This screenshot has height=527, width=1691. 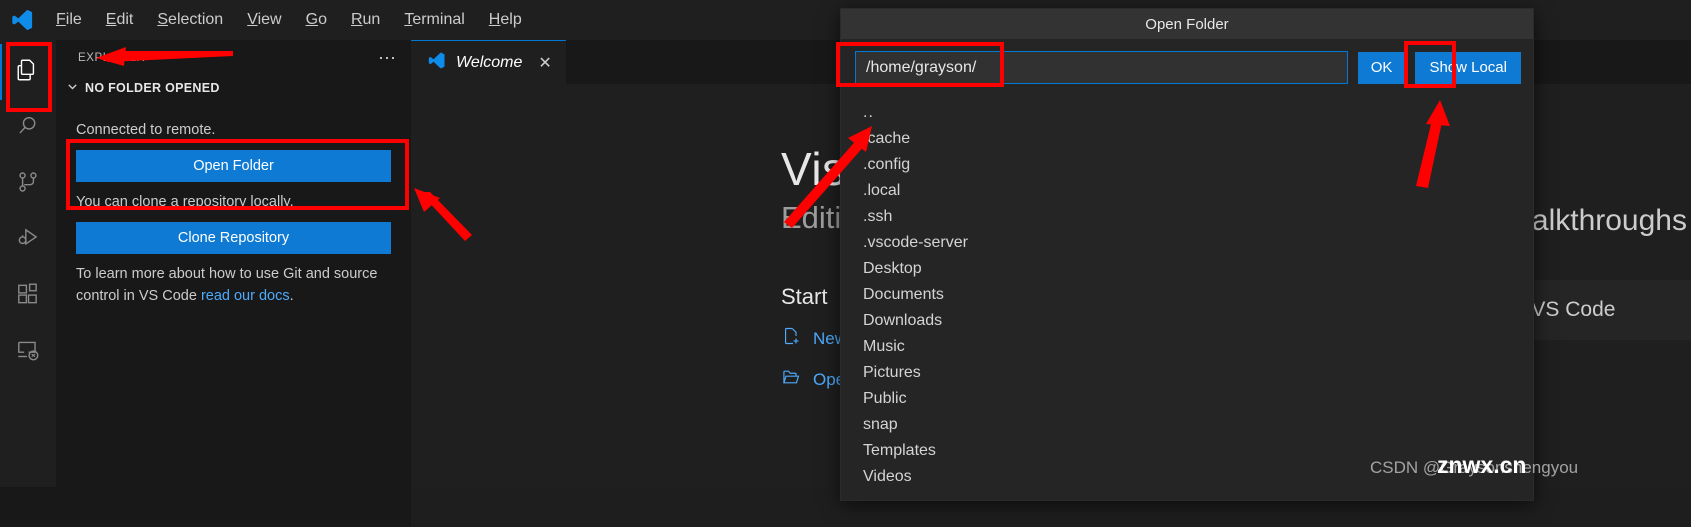 I want to click on list-item: .vscode-server, so click(x=1187, y=243).